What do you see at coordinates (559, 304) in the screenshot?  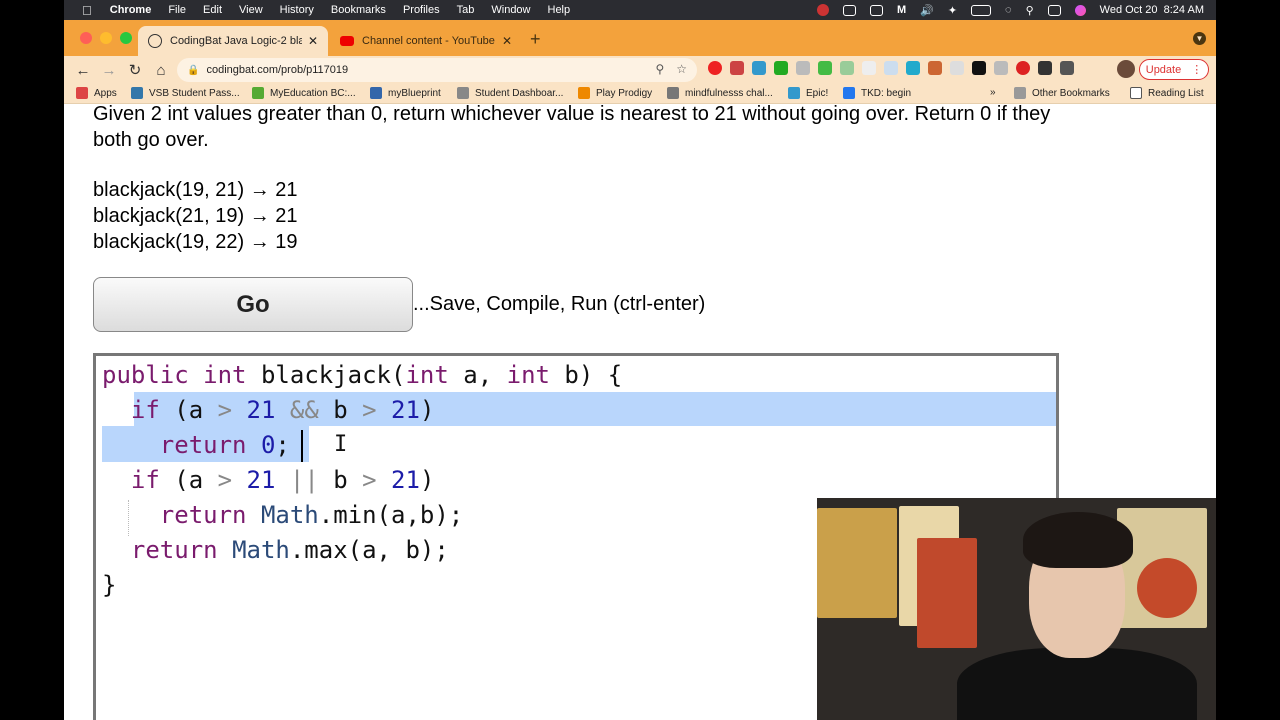 I see `go-hint: ...Save, Compile, Run (ctrl-enter)` at bounding box center [559, 304].